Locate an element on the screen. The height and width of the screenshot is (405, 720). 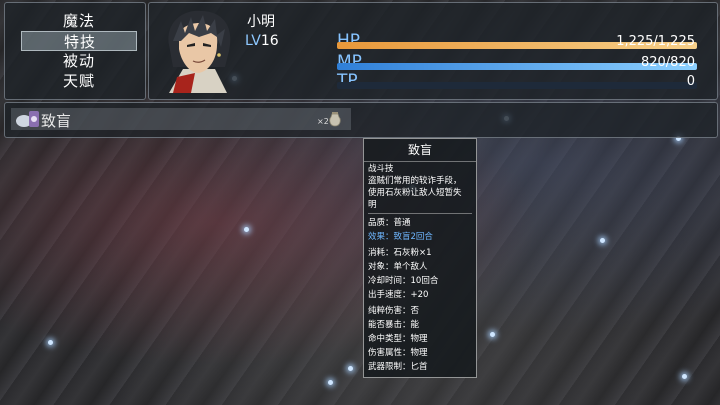
tooltip-stat: 命中类型：物理 is located at coordinates (398, 339).